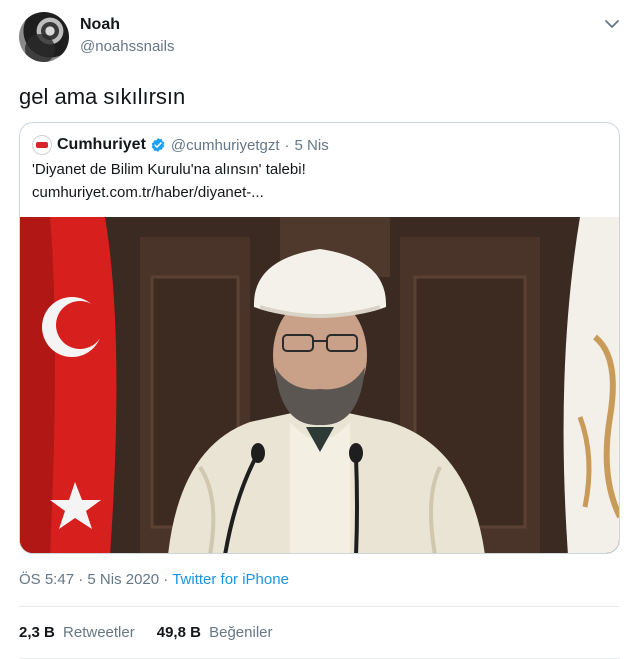 This screenshot has height=659, width=635. Describe the element at coordinates (311, 145) in the screenshot. I see `quoted-date: 5 Nis` at that location.